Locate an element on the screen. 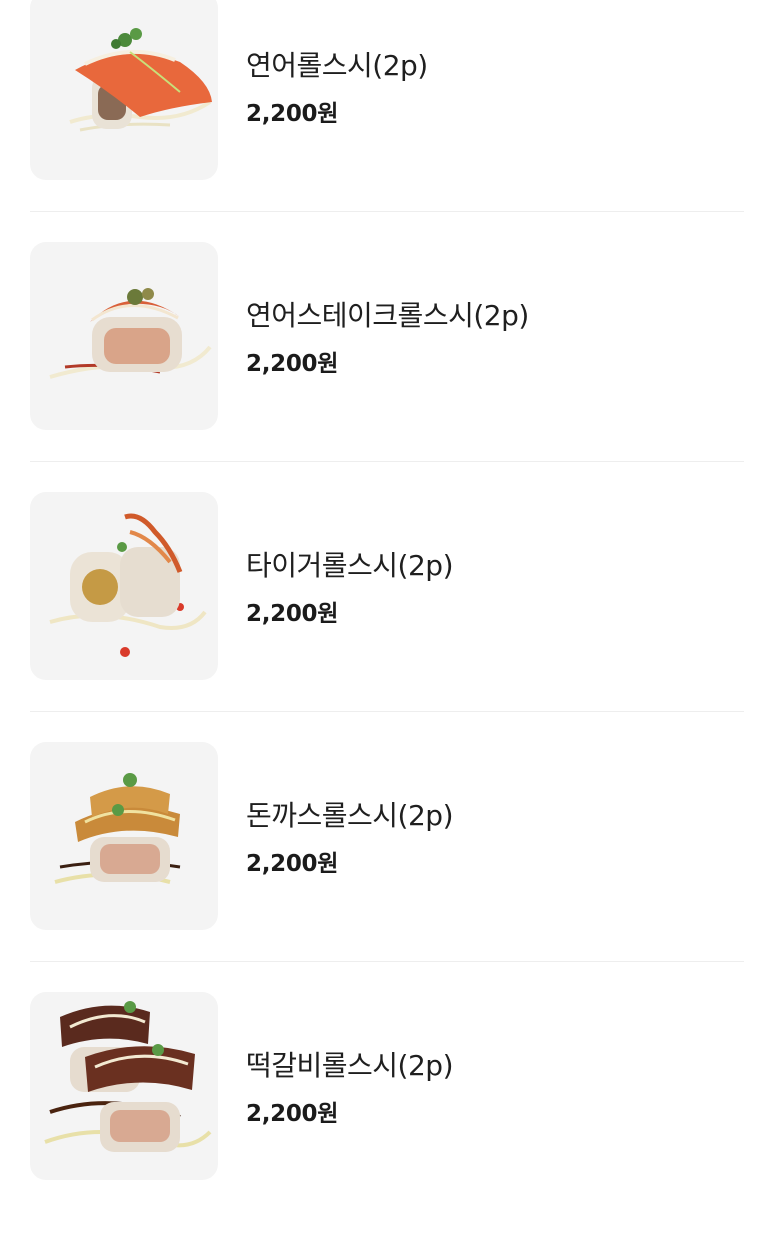 The width and height of the screenshot is (773, 1242). salmon-steak-roll-image is located at coordinates (130, 333).